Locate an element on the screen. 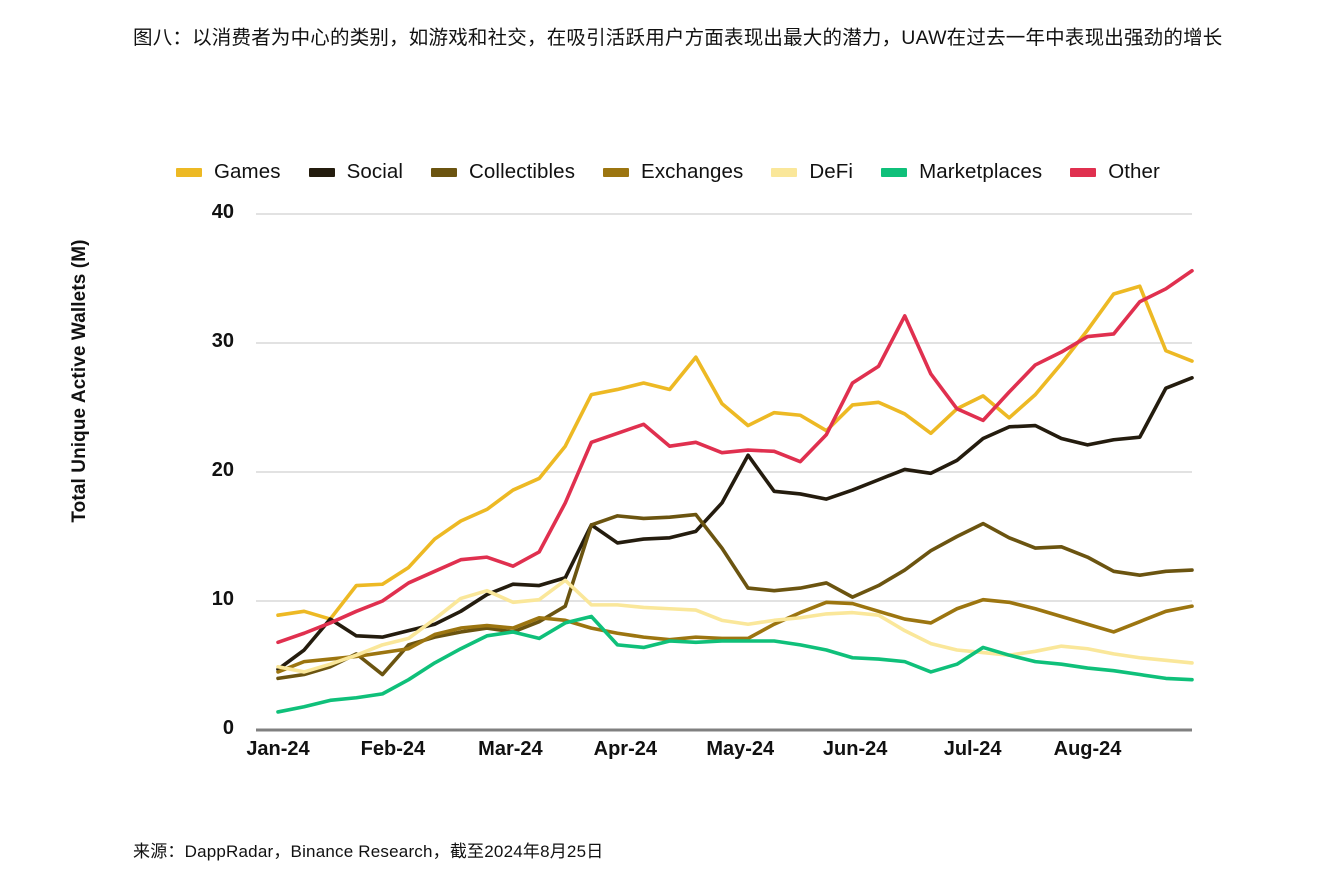  legend-label: Games is located at coordinates (247, 171).